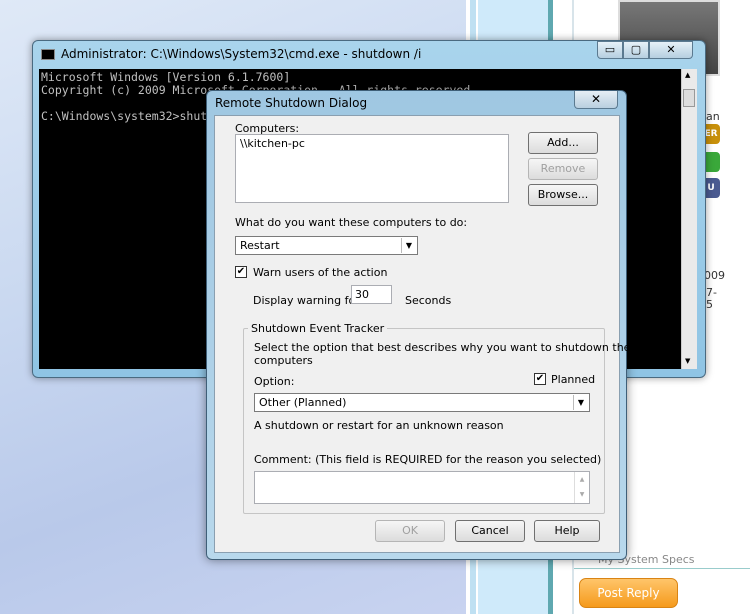 Image resolution: width=750 pixels, height=614 pixels. I want to click on option-label: Option:, so click(274, 381).